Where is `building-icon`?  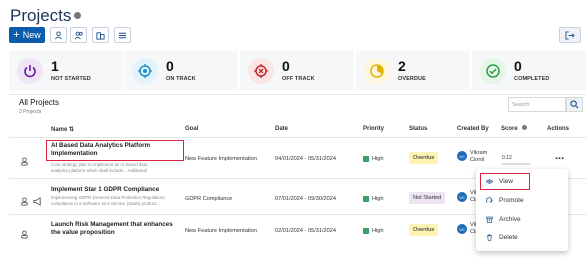
building-icon is located at coordinates (100, 35).